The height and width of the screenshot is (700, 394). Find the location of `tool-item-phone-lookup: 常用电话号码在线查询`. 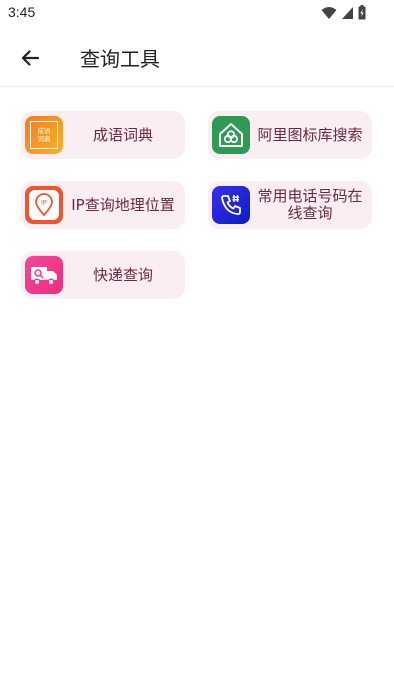

tool-item-phone-lookup: 常用电话号码在线查询 is located at coordinates (290, 205).